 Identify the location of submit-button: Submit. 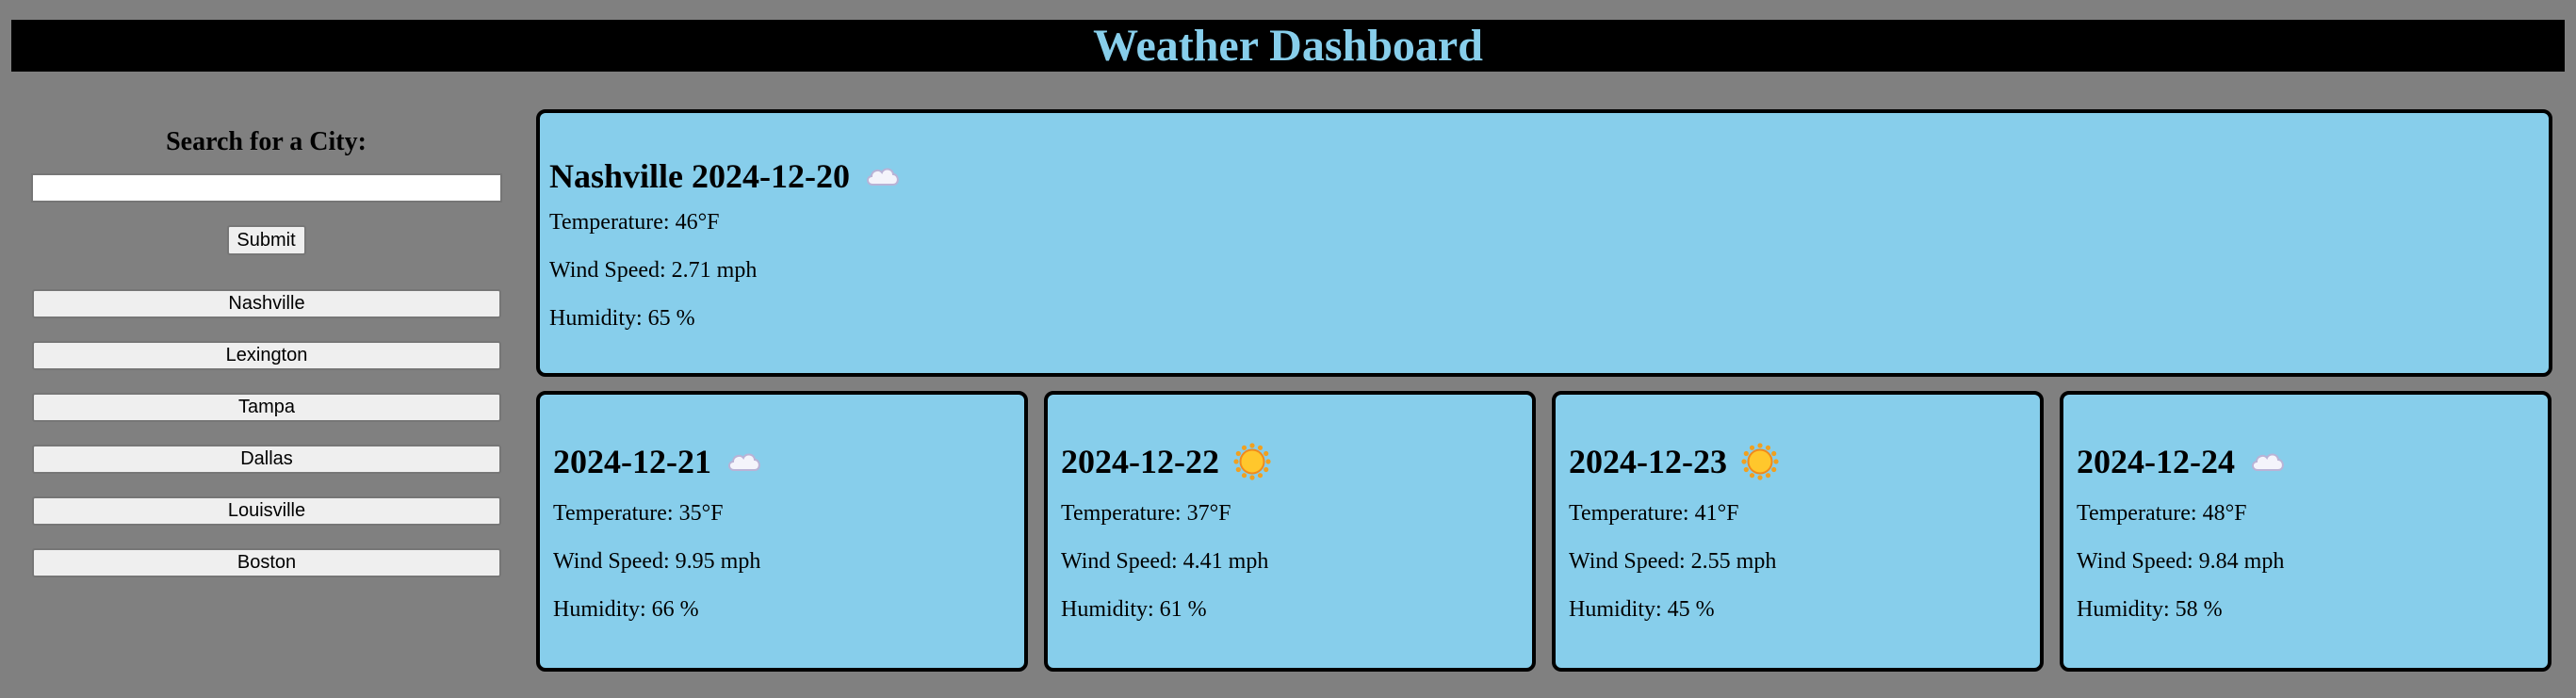
(266, 240).